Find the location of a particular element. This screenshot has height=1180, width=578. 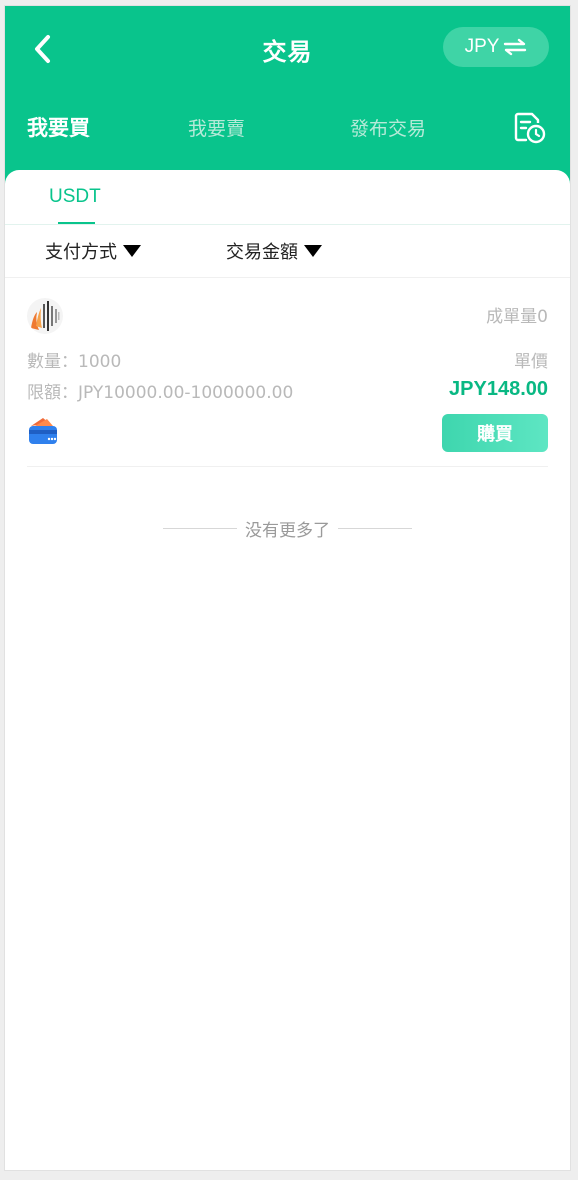

tab-buy: 我要買 is located at coordinates (58, 127).